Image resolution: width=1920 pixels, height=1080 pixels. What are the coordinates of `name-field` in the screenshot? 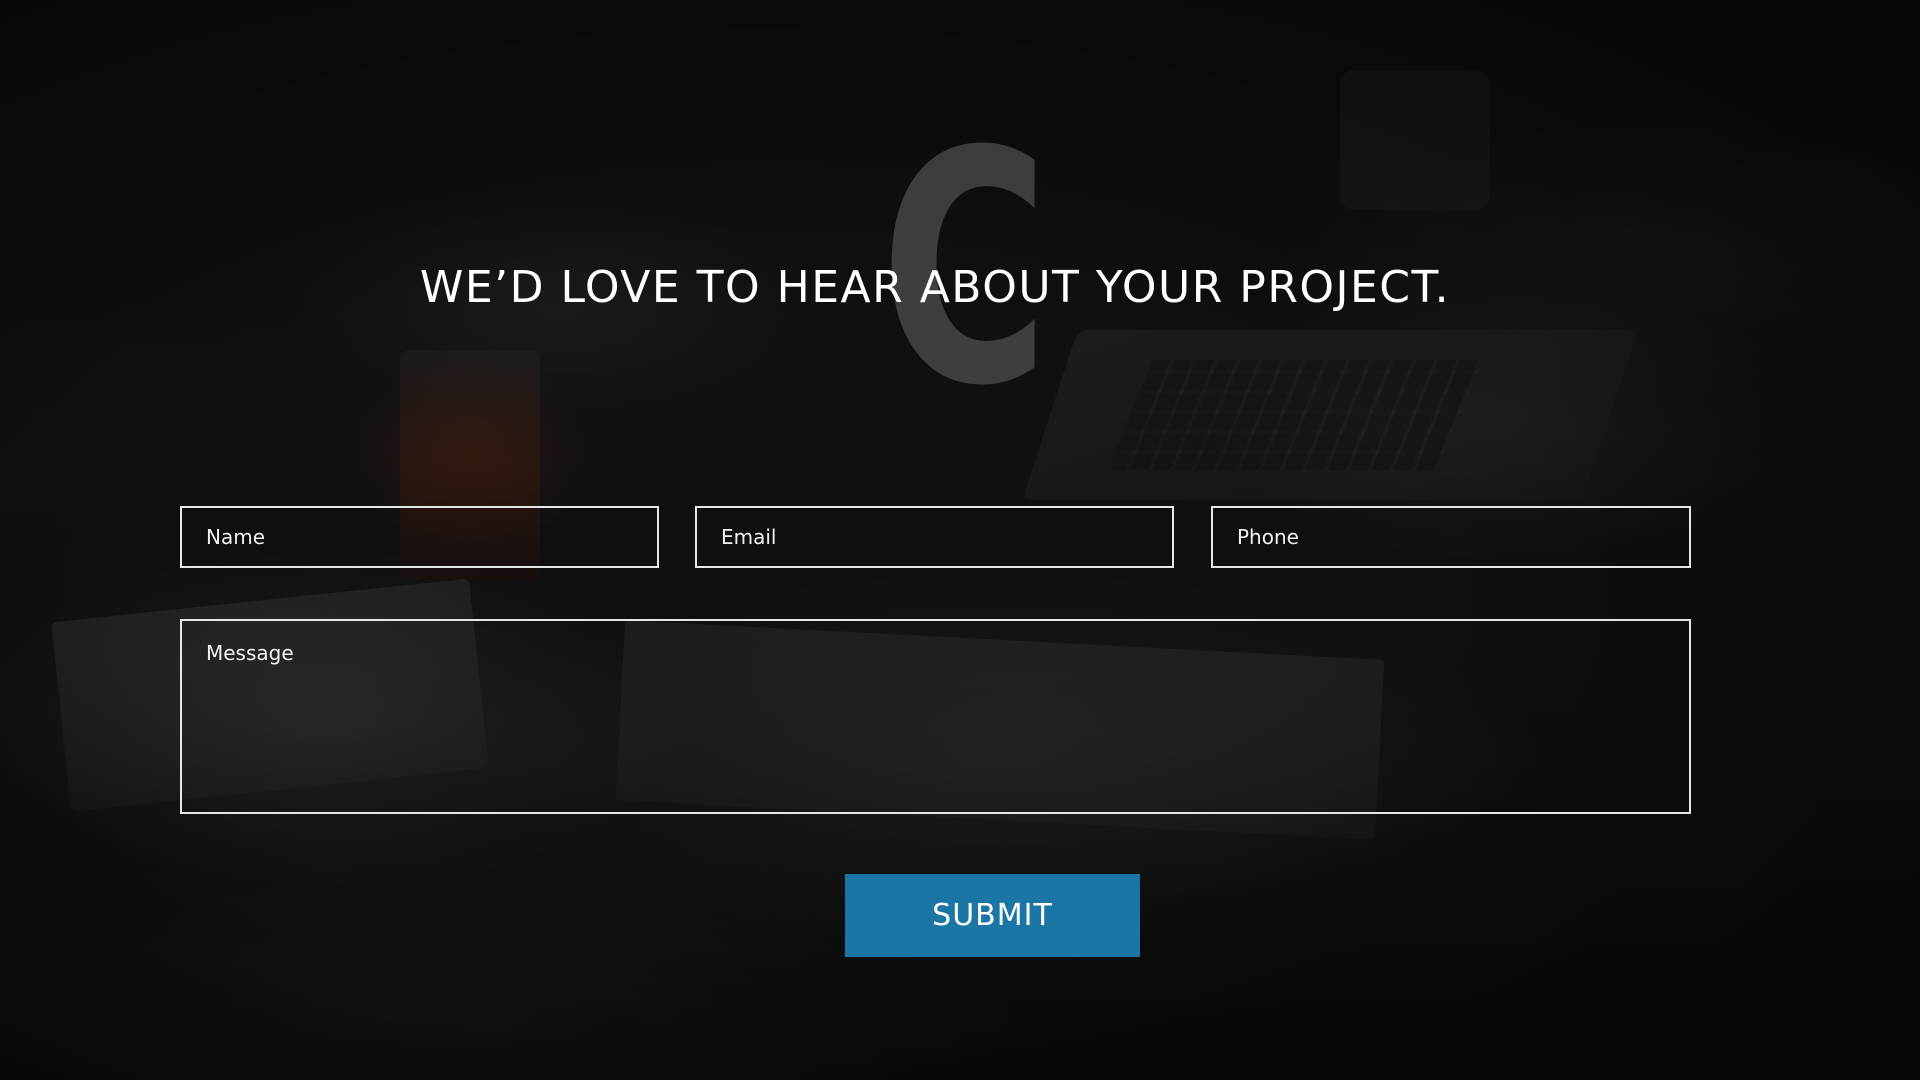 It's located at (419, 537).